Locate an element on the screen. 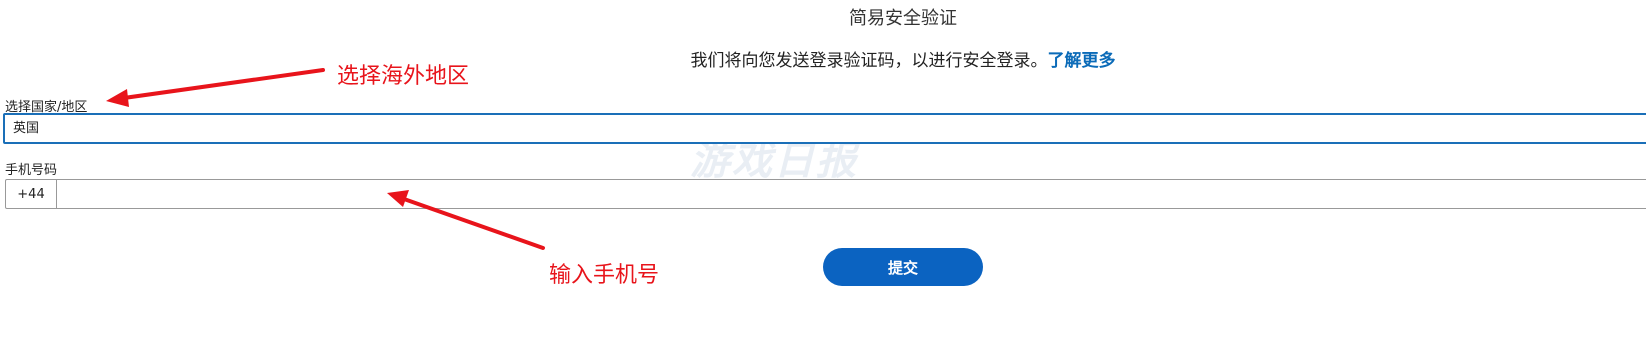 This screenshot has width=1646, height=363. submit-button: 提交 is located at coordinates (903, 267).